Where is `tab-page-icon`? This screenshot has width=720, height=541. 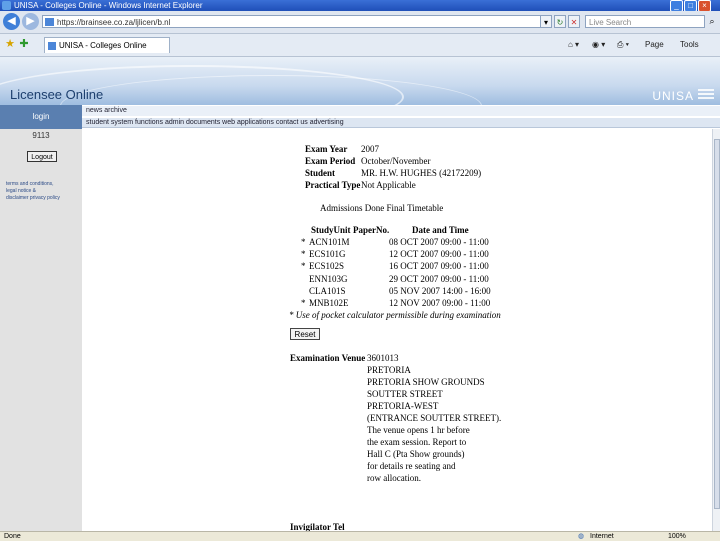
tab-page-icon is located at coordinates (52, 46).